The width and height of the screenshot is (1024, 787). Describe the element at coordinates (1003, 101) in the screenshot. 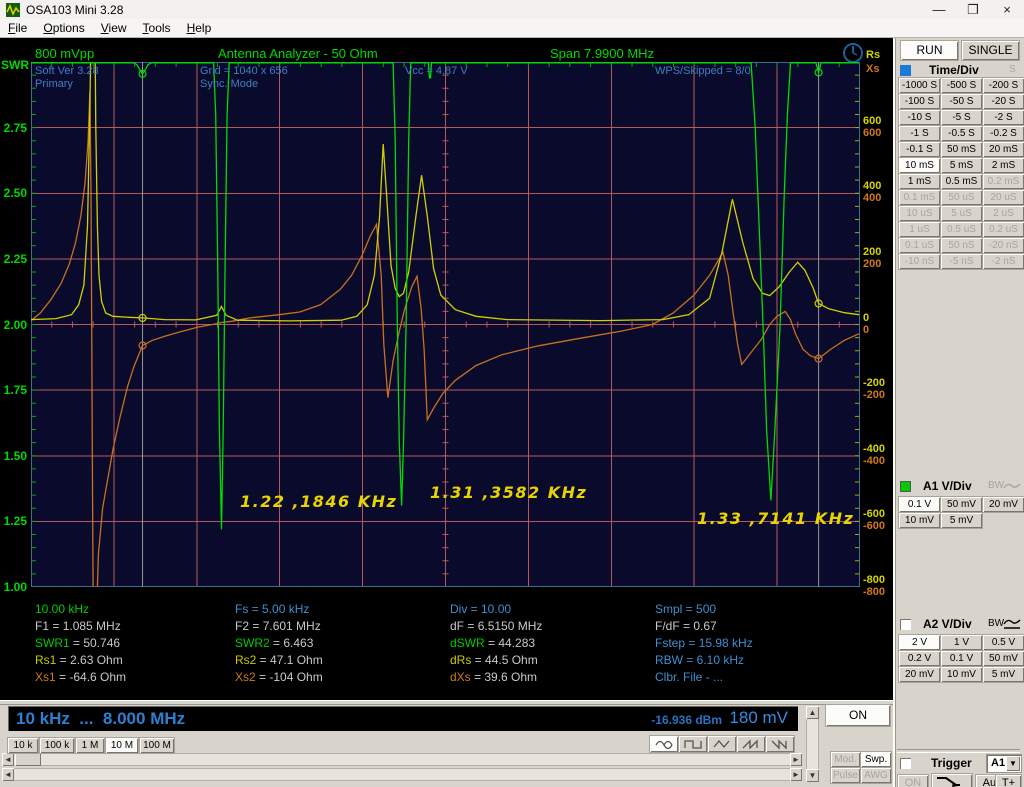

I see `timediv-button--20s: -20 S` at that location.